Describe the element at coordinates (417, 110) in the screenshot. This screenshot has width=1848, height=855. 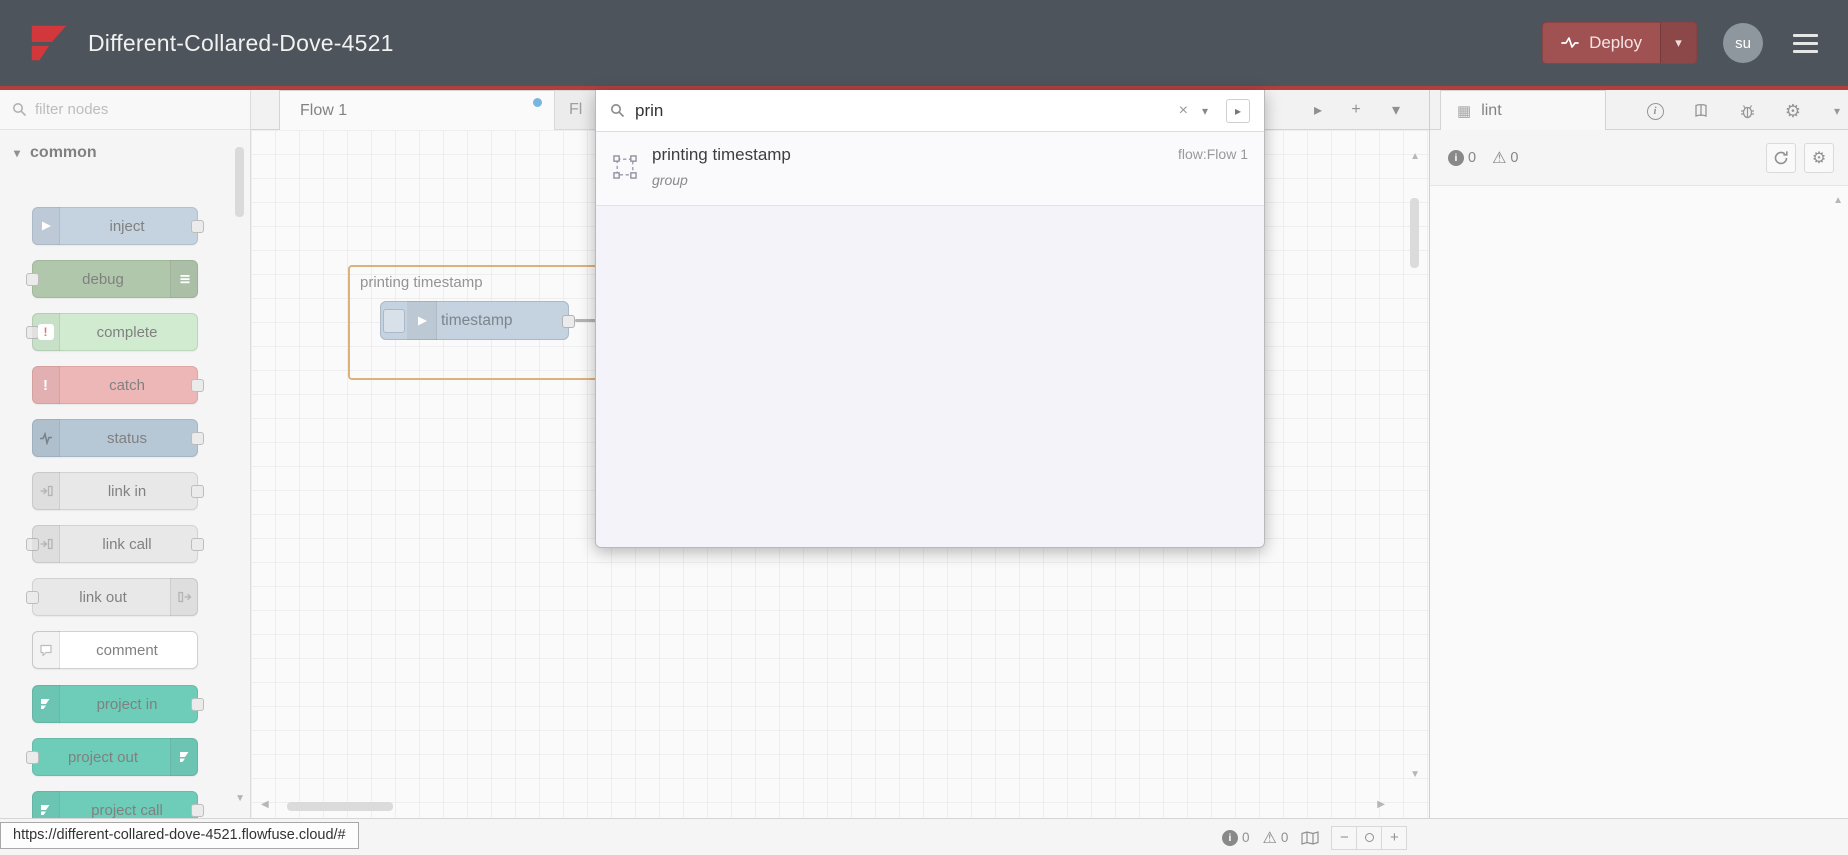
I see `tab-flow-1: Flow 1` at that location.